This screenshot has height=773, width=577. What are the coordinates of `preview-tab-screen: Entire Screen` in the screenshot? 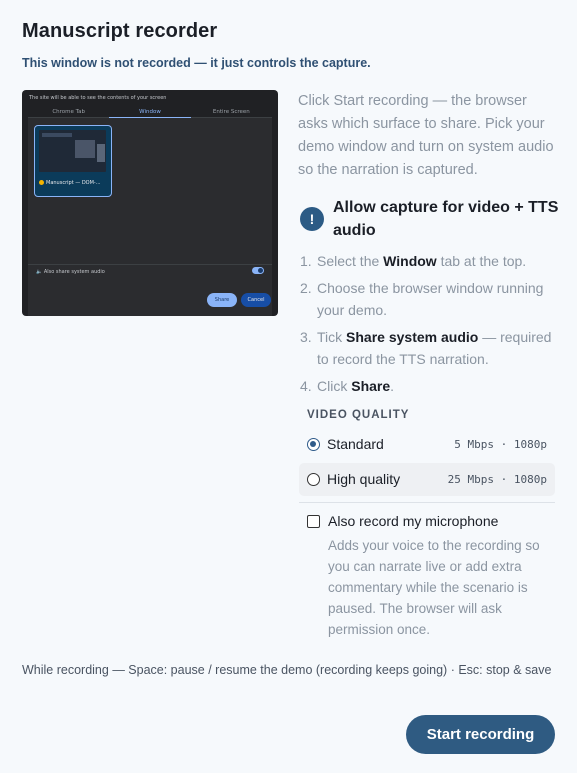 It's located at (231, 113).